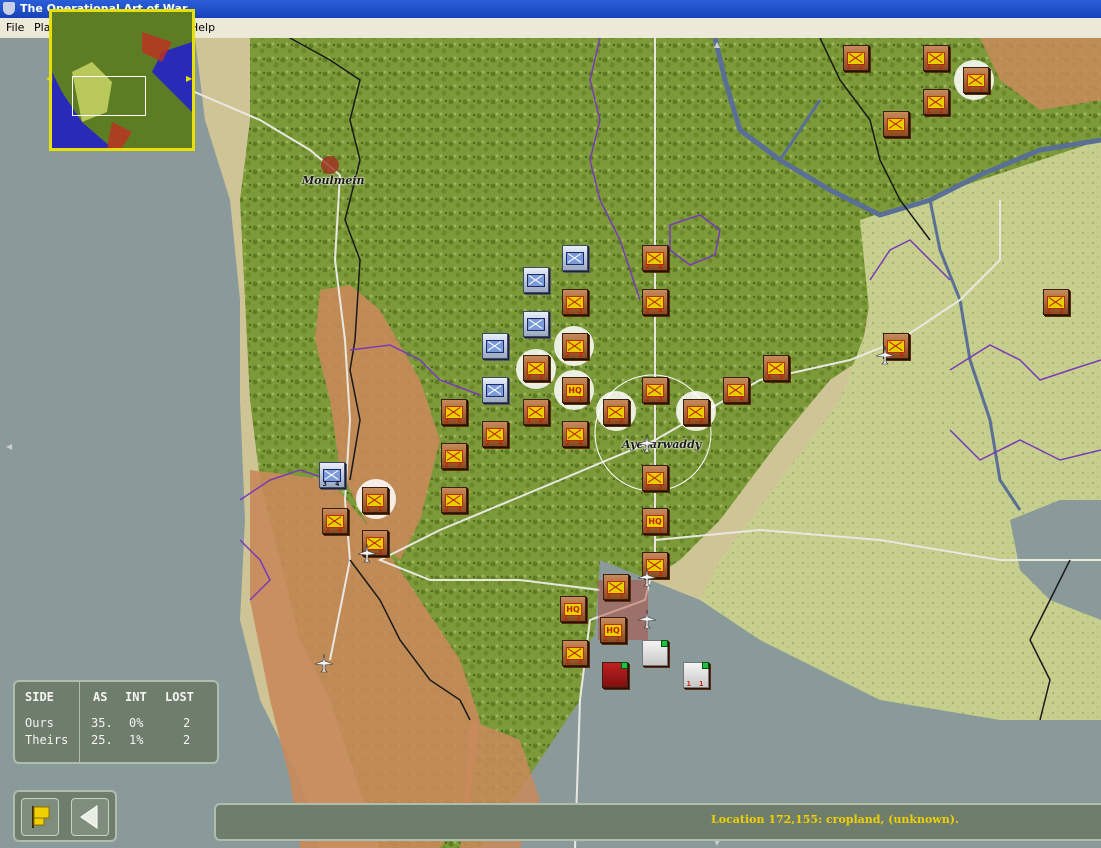 The height and width of the screenshot is (848, 1101). I want to click on stats-row-theirs-side: Theirs, so click(47, 740).